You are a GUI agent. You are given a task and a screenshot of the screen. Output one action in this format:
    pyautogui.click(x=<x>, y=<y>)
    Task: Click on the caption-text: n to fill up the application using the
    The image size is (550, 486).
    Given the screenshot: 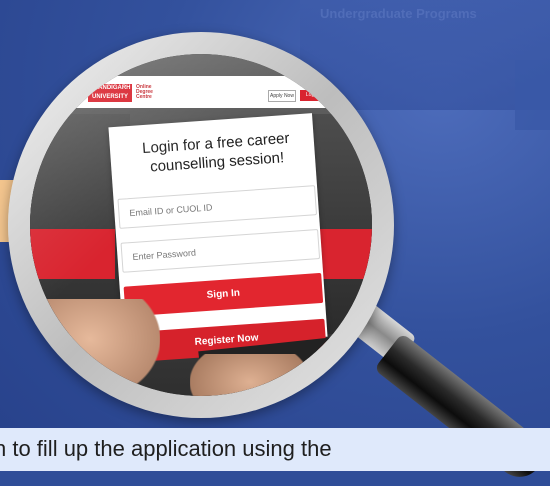 What is the action you would take?
    pyautogui.click(x=166, y=448)
    